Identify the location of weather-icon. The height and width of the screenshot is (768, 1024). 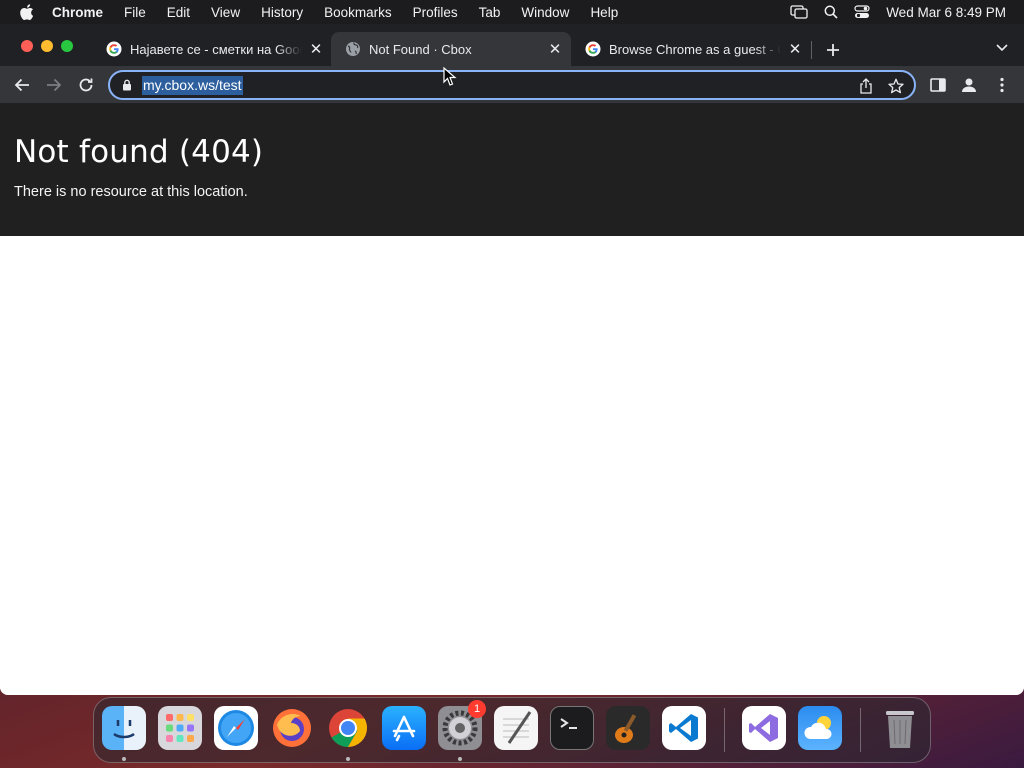
(820, 728).